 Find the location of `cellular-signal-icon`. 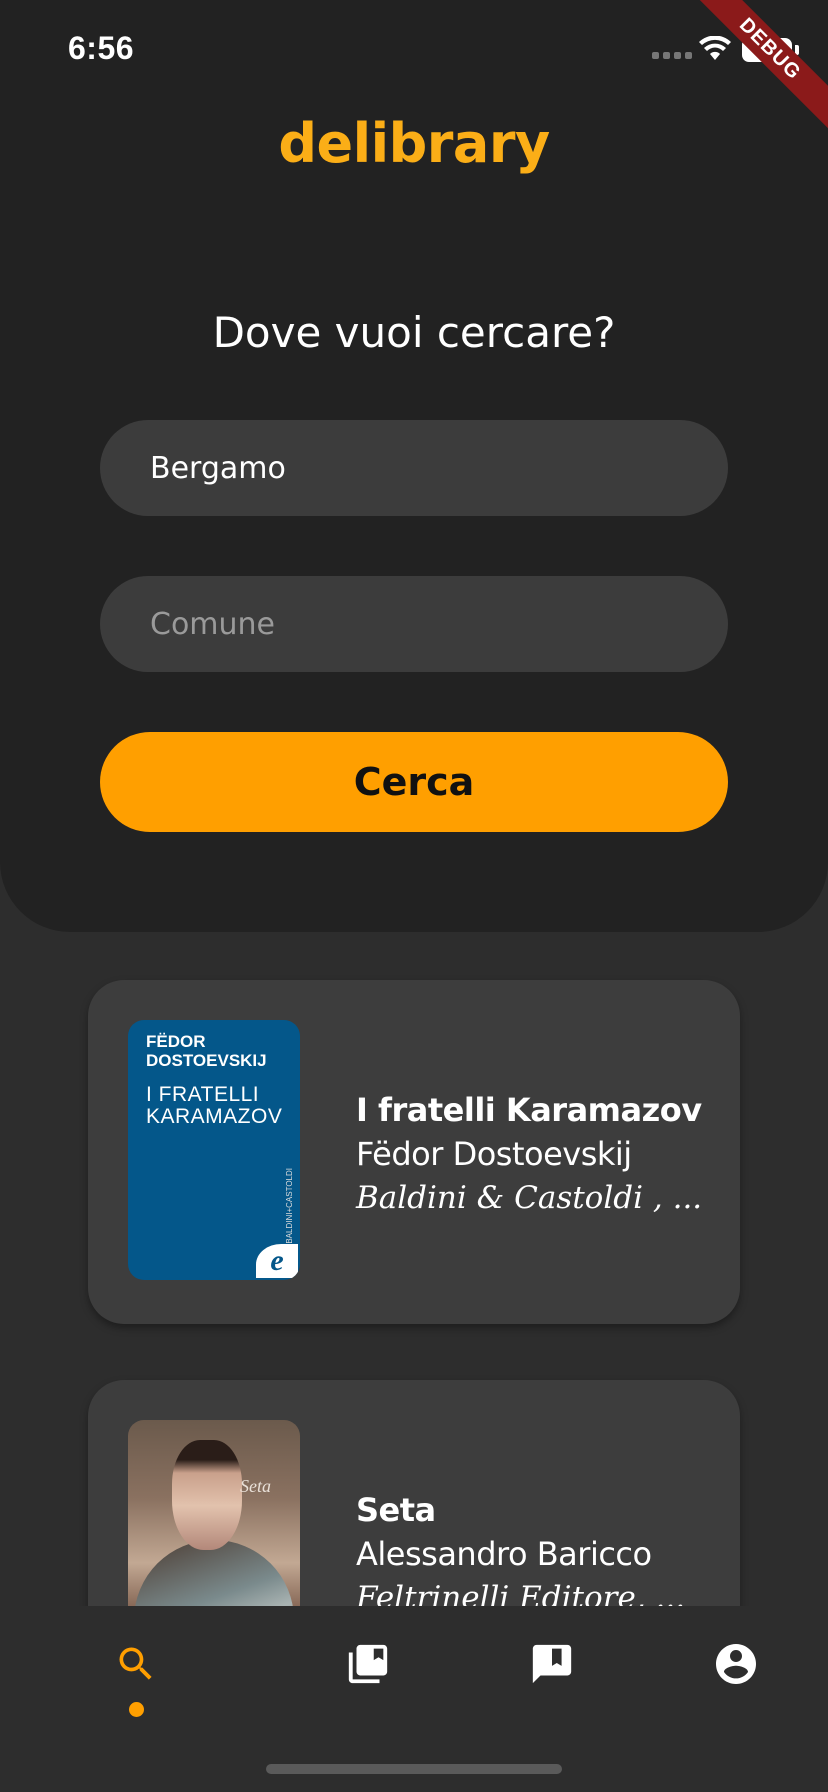

cellular-signal-icon is located at coordinates (672, 55).